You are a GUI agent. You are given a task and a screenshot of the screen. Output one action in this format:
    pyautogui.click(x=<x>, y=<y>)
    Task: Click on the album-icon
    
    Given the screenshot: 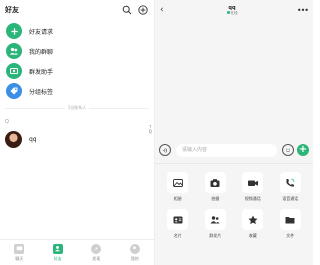 What is the action you would take?
    pyautogui.click(x=178, y=182)
    